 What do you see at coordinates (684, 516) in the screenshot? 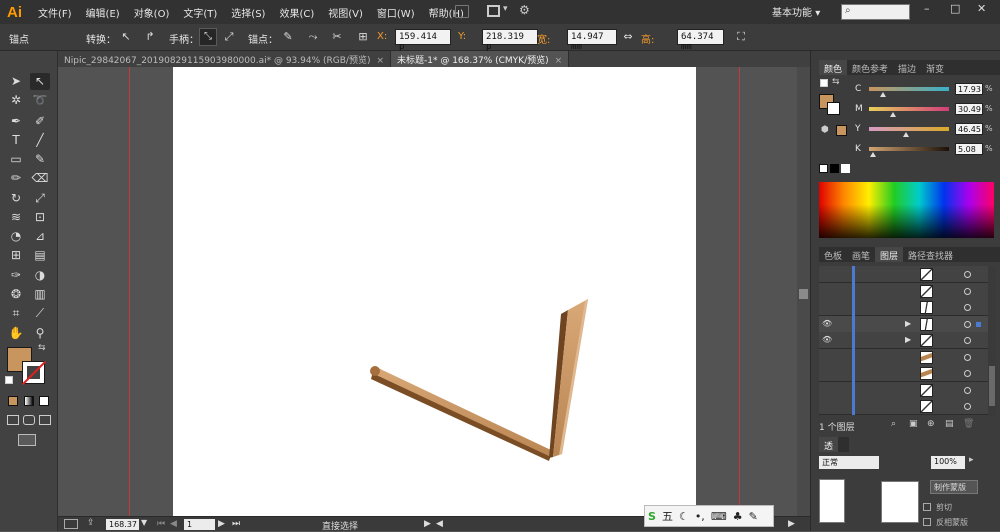
I see `moon-icon: ☾` at bounding box center [684, 516].